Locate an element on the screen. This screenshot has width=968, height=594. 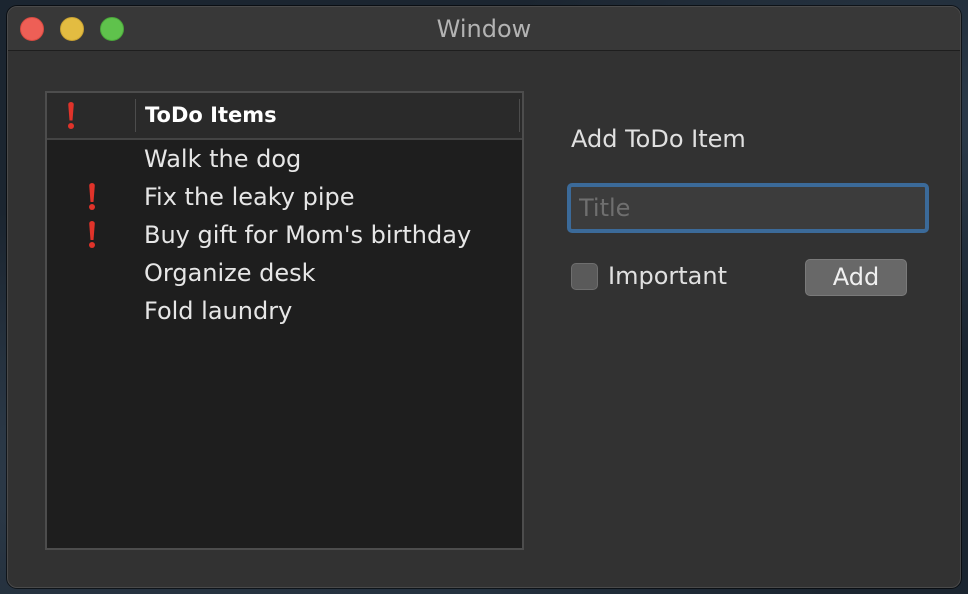
todo-item-label: Fold laundry is located at coordinates (218, 311).